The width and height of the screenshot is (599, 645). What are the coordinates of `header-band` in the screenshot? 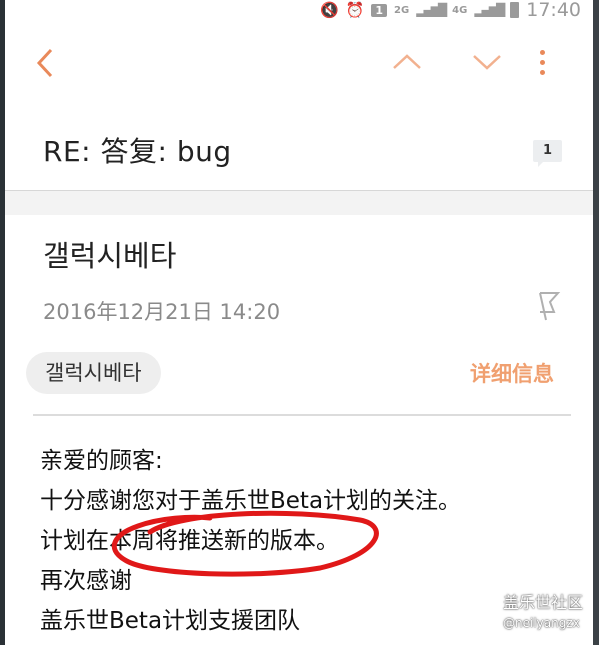 It's located at (299, 203).